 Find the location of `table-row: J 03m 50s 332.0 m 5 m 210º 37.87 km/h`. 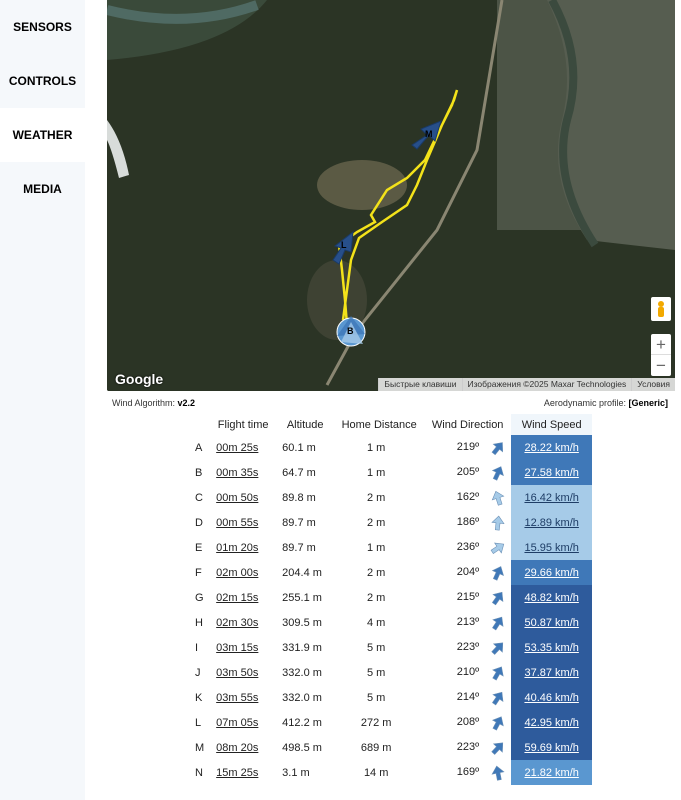

table-row: J 03m 50s 332.0 m 5 m 210º 37.87 km/h is located at coordinates (392, 672).